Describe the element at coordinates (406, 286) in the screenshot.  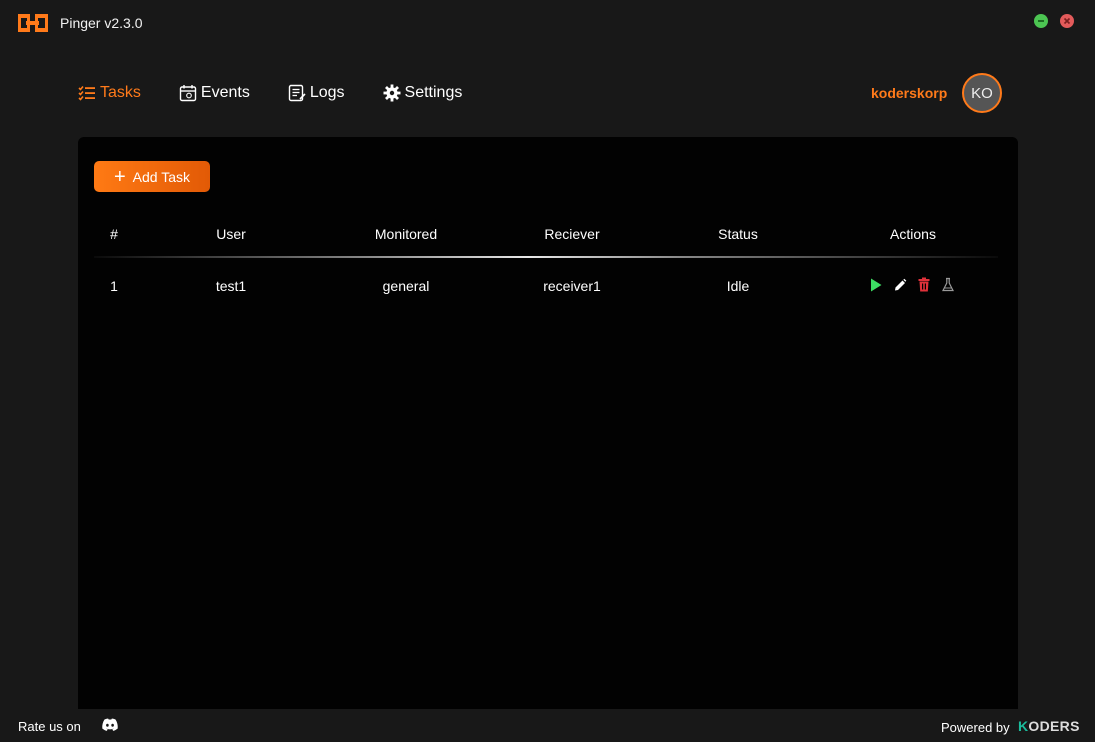
I see `cell-monitored: general` at that location.